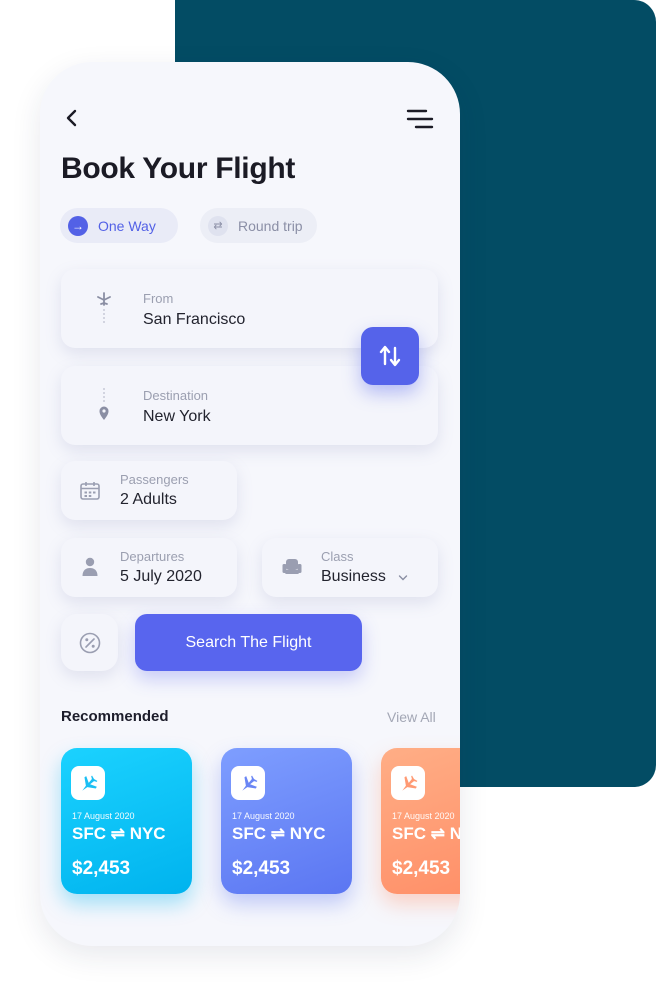  Describe the element at coordinates (90, 491) in the screenshot. I see `calendar-icon` at that location.